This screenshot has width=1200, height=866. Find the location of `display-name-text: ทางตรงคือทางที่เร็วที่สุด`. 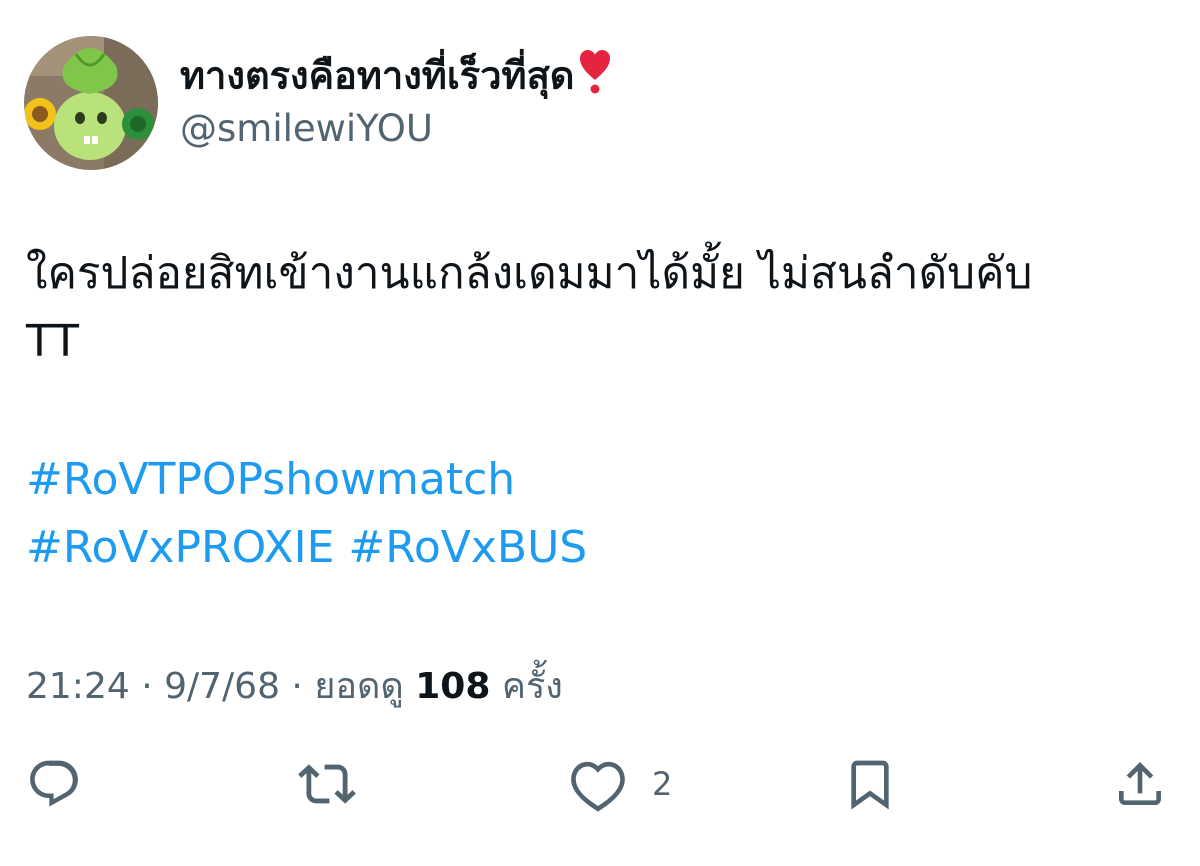

display-name-text: ทางตรงคือทางที่เร็วที่สุด is located at coordinates (377, 75).